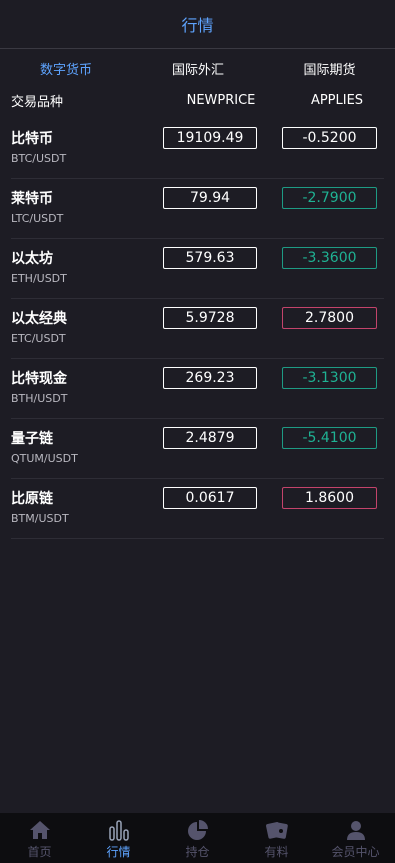  I want to click on market-row: 以太经典 ETC/USDT 5.9728 2.7800, so click(197, 329).